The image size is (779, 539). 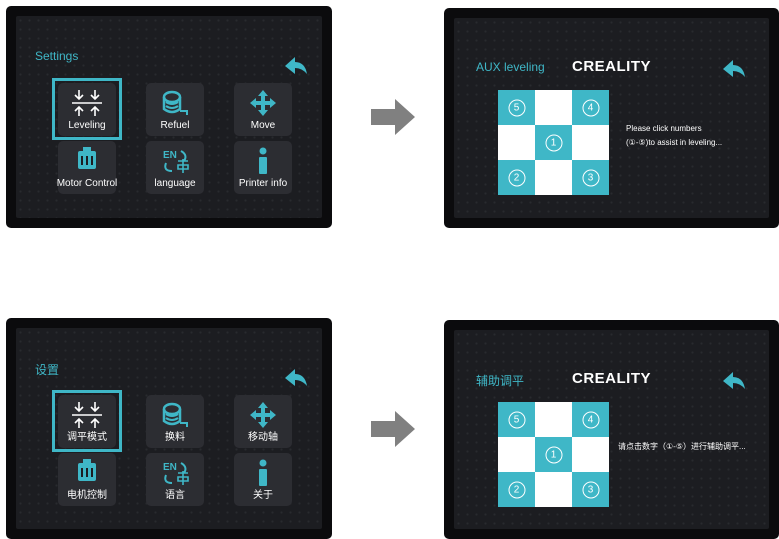 I want to click on leveling-button: Leveling, so click(x=87, y=109).